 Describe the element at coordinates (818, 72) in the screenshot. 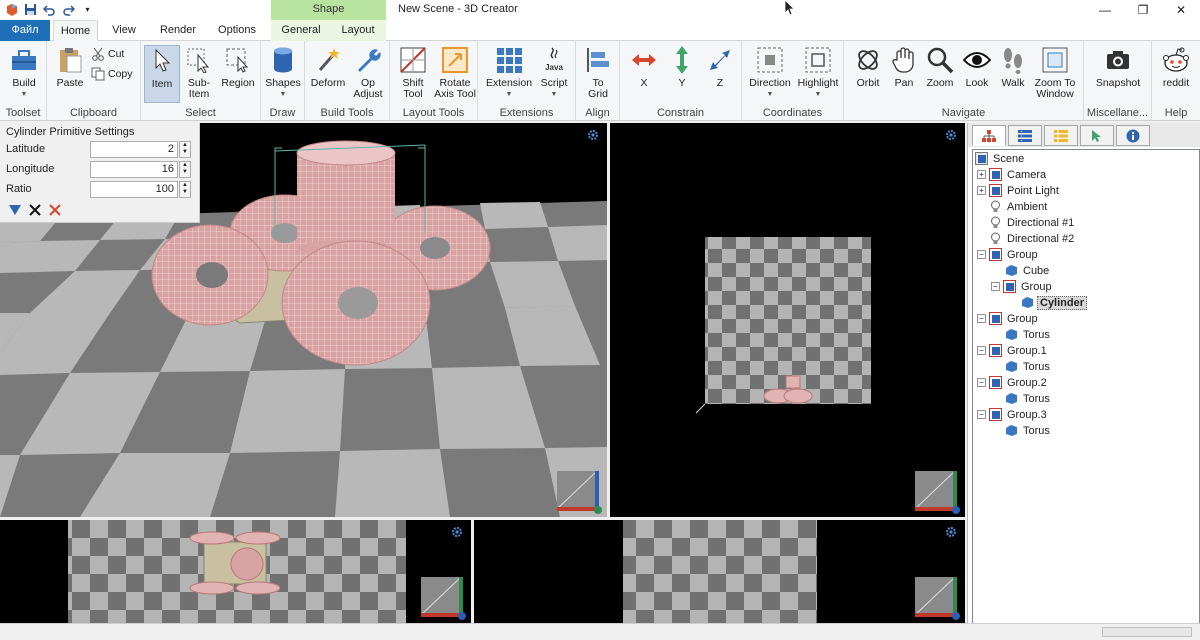

I see `highlight-button: Highlight ▼` at that location.